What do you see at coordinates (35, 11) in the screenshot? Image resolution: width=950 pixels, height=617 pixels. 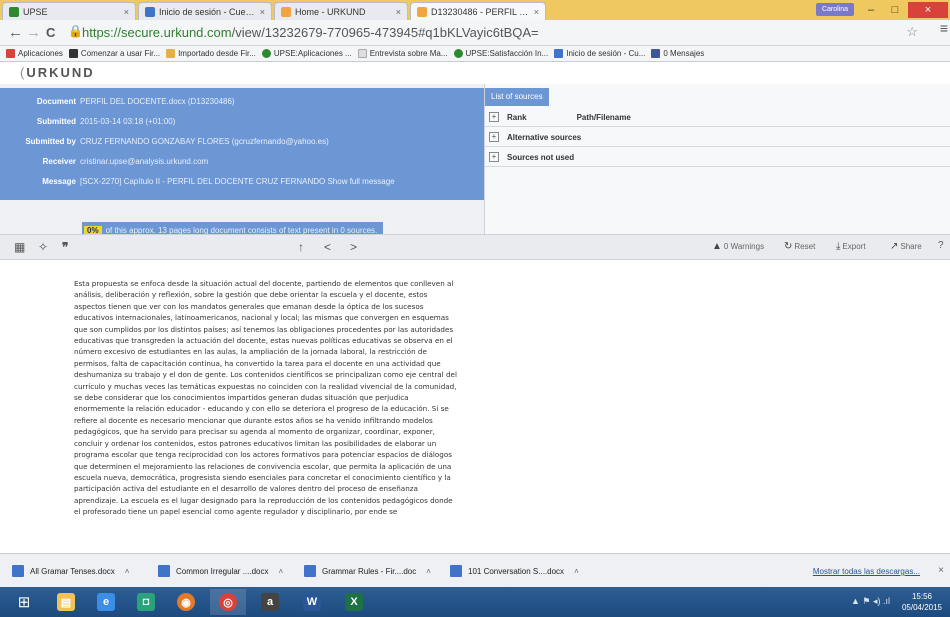 I see `tab-label: UPSE` at bounding box center [35, 11].